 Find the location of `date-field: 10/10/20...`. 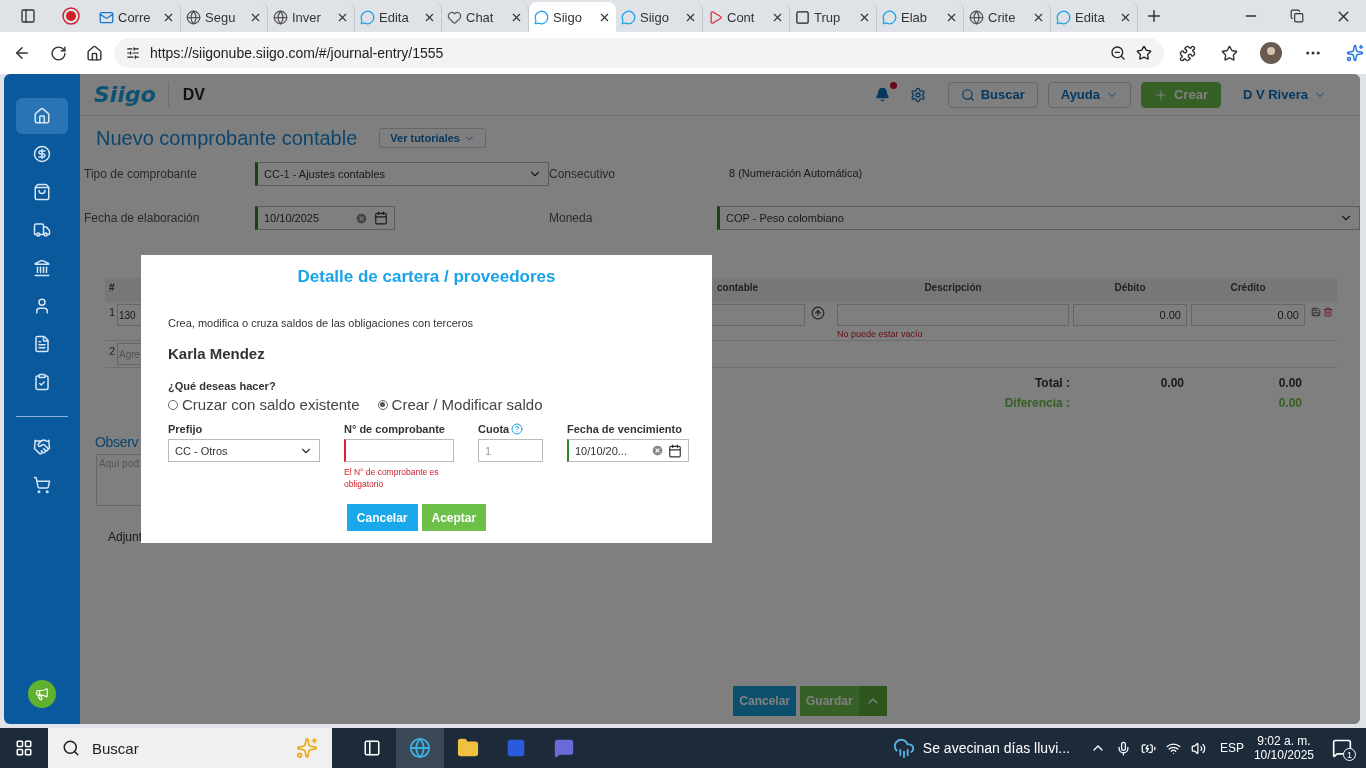

date-field: 10/10/20... is located at coordinates (628, 450).